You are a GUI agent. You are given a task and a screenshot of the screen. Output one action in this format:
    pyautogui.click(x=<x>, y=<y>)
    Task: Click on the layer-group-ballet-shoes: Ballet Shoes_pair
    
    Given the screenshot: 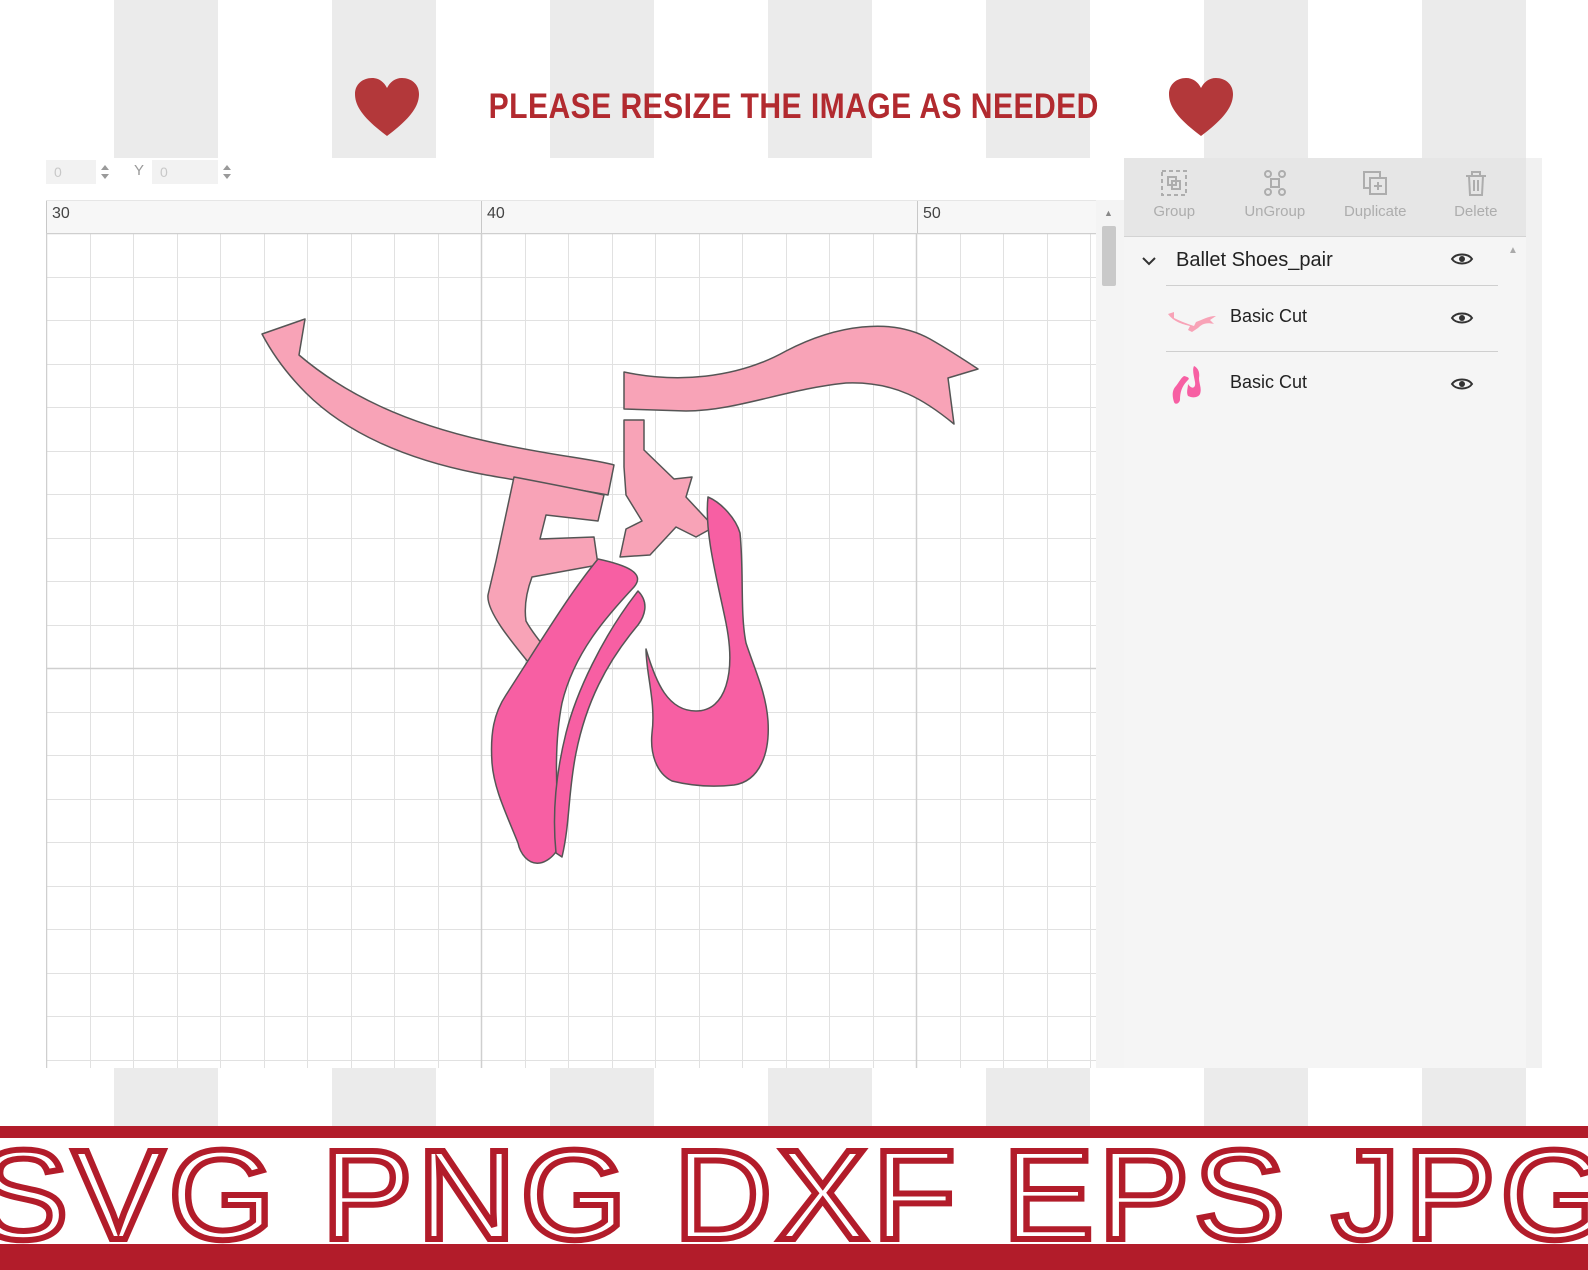 What is the action you would take?
    pyautogui.click(x=1311, y=261)
    